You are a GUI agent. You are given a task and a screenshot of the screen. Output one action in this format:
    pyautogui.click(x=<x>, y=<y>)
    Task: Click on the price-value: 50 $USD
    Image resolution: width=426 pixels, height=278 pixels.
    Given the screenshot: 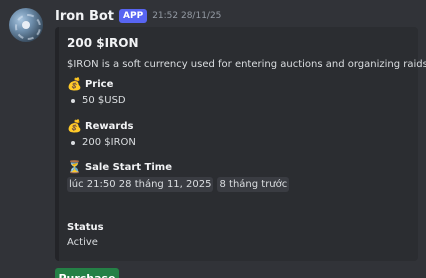 What is the action you would take?
    pyautogui.click(x=98, y=100)
    